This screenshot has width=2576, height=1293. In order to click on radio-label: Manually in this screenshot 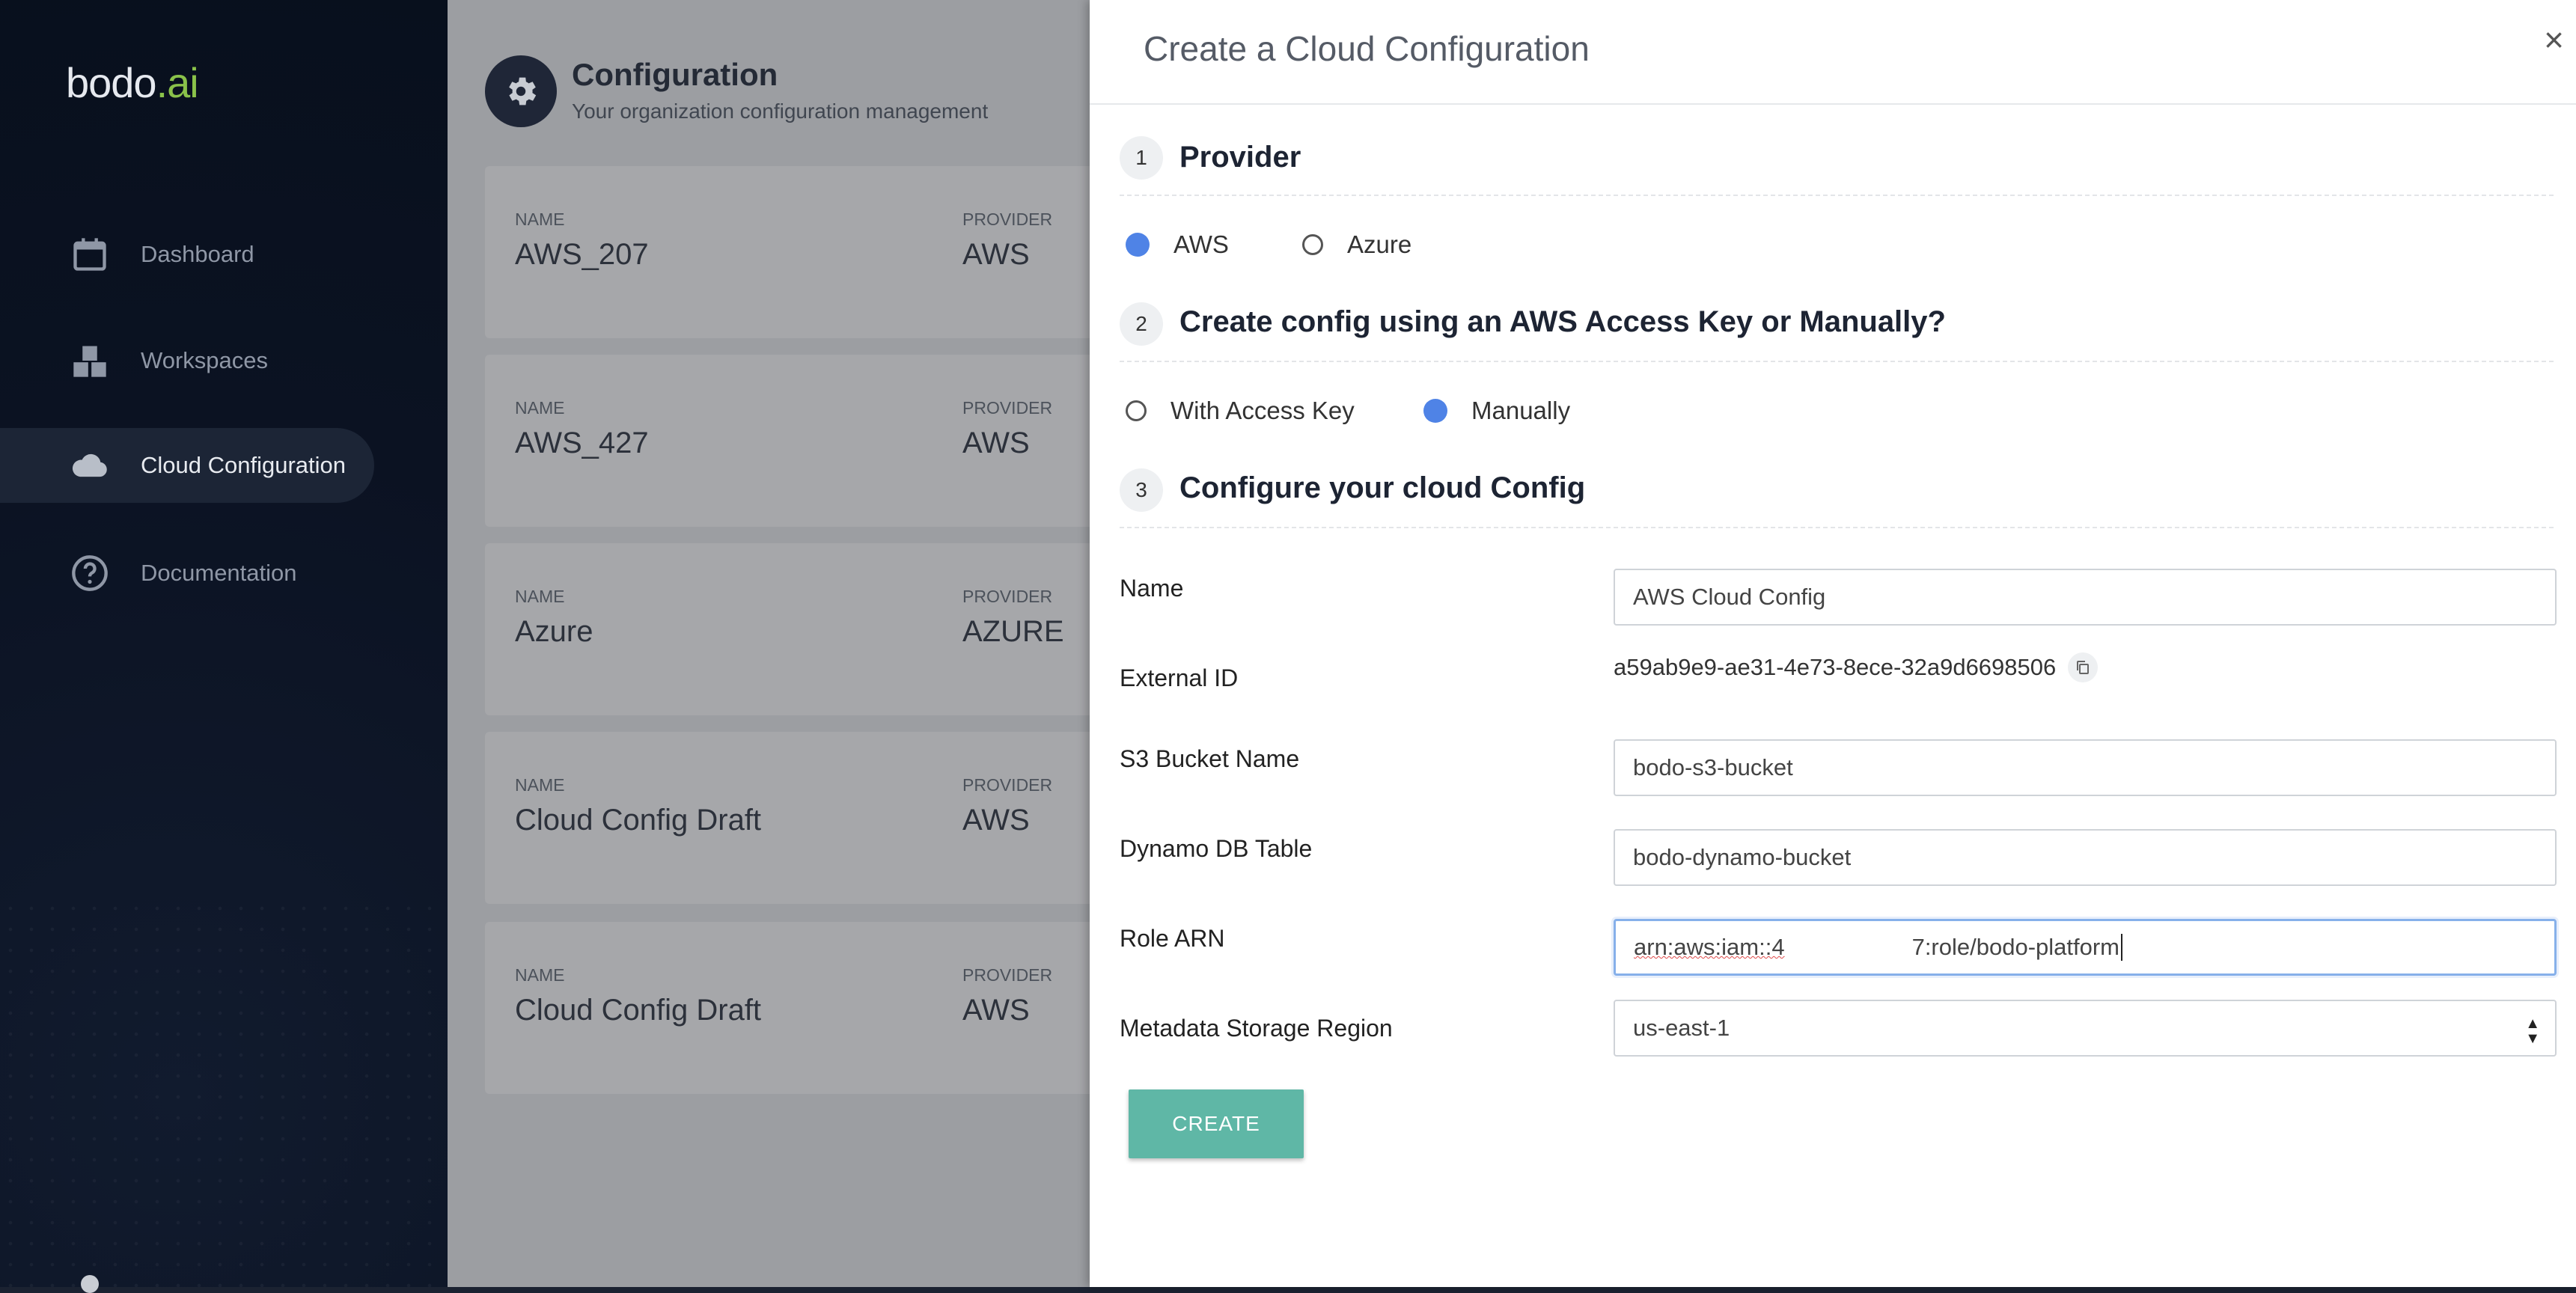, I will do `click(1521, 410)`.